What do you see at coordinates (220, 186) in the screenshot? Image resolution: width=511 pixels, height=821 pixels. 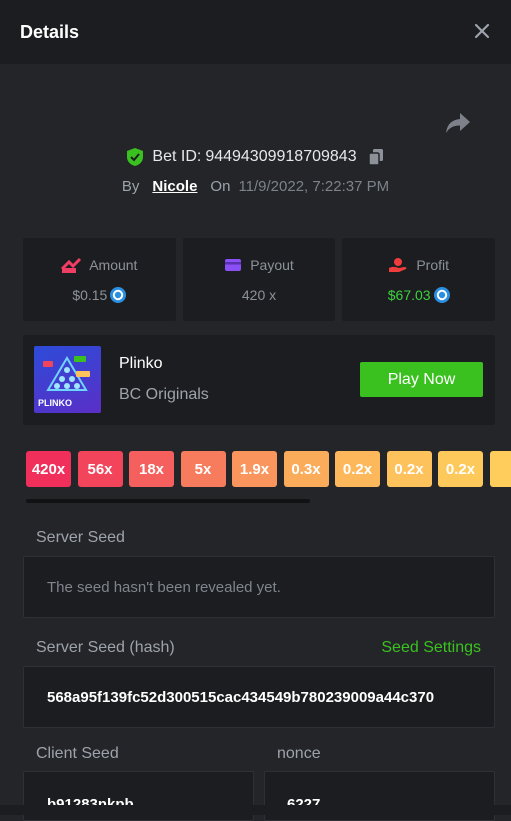 I see `on-label: On` at bounding box center [220, 186].